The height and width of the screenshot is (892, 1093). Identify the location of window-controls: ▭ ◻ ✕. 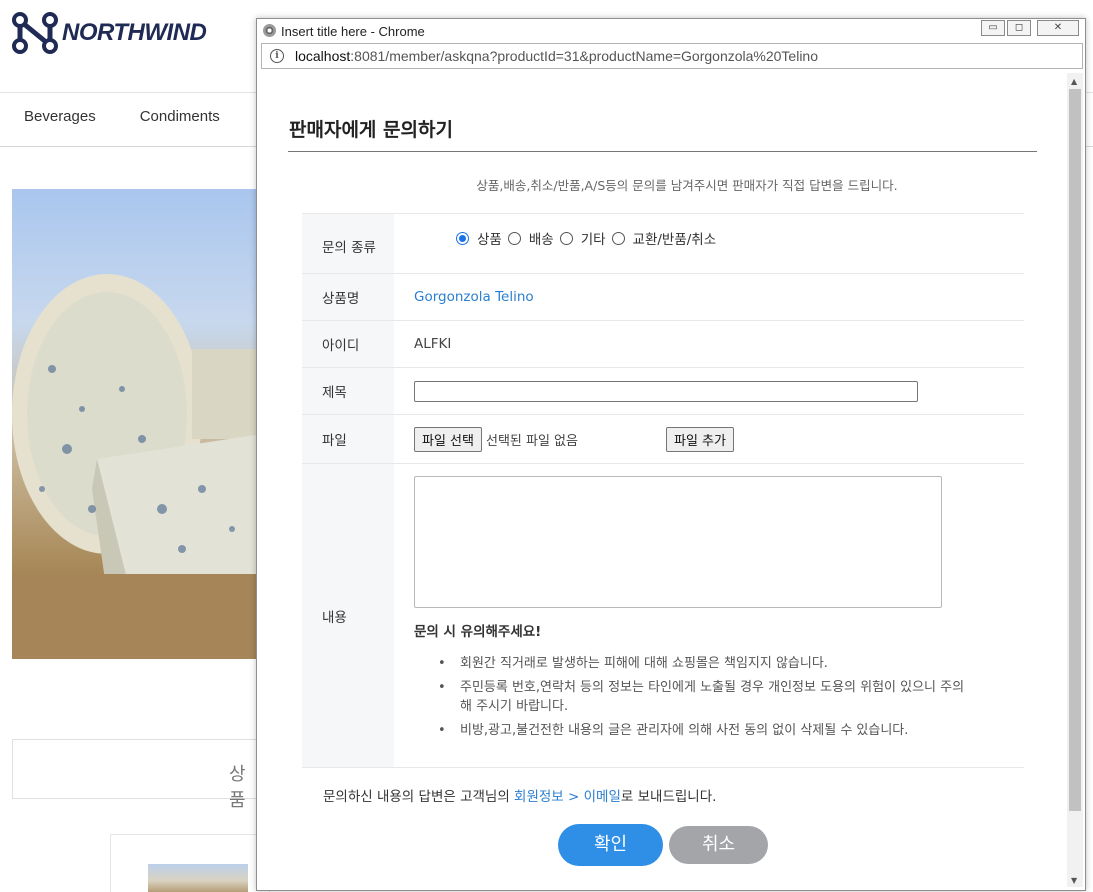
(1029, 28).